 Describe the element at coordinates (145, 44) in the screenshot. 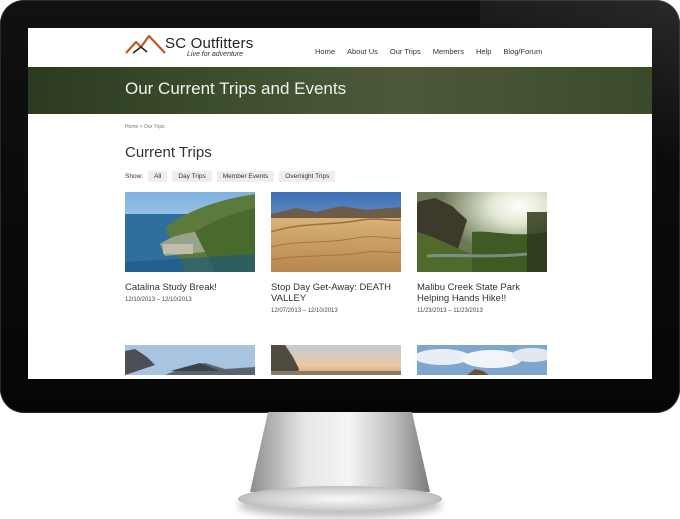

I see `mountain-logo-icon` at that location.